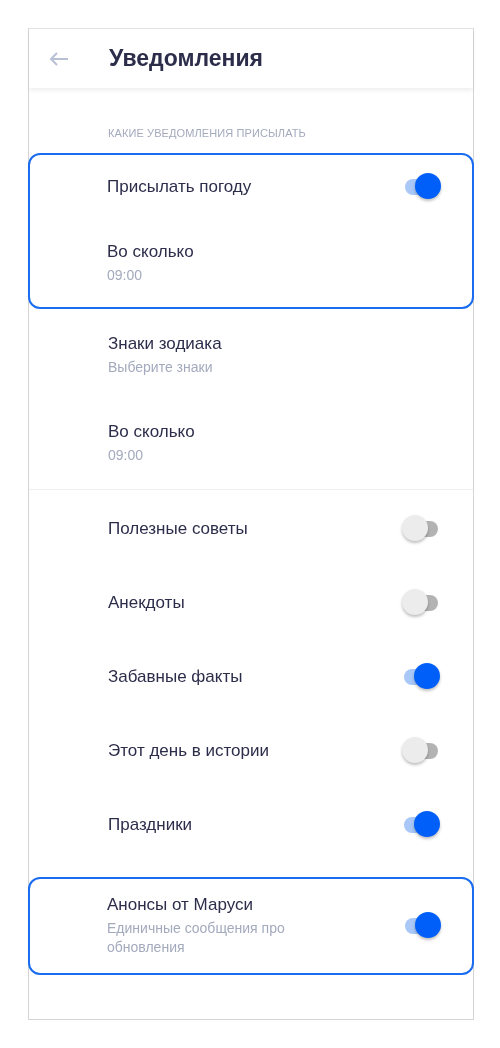  I want to click on setting-label: Полезные советы, so click(178, 529).